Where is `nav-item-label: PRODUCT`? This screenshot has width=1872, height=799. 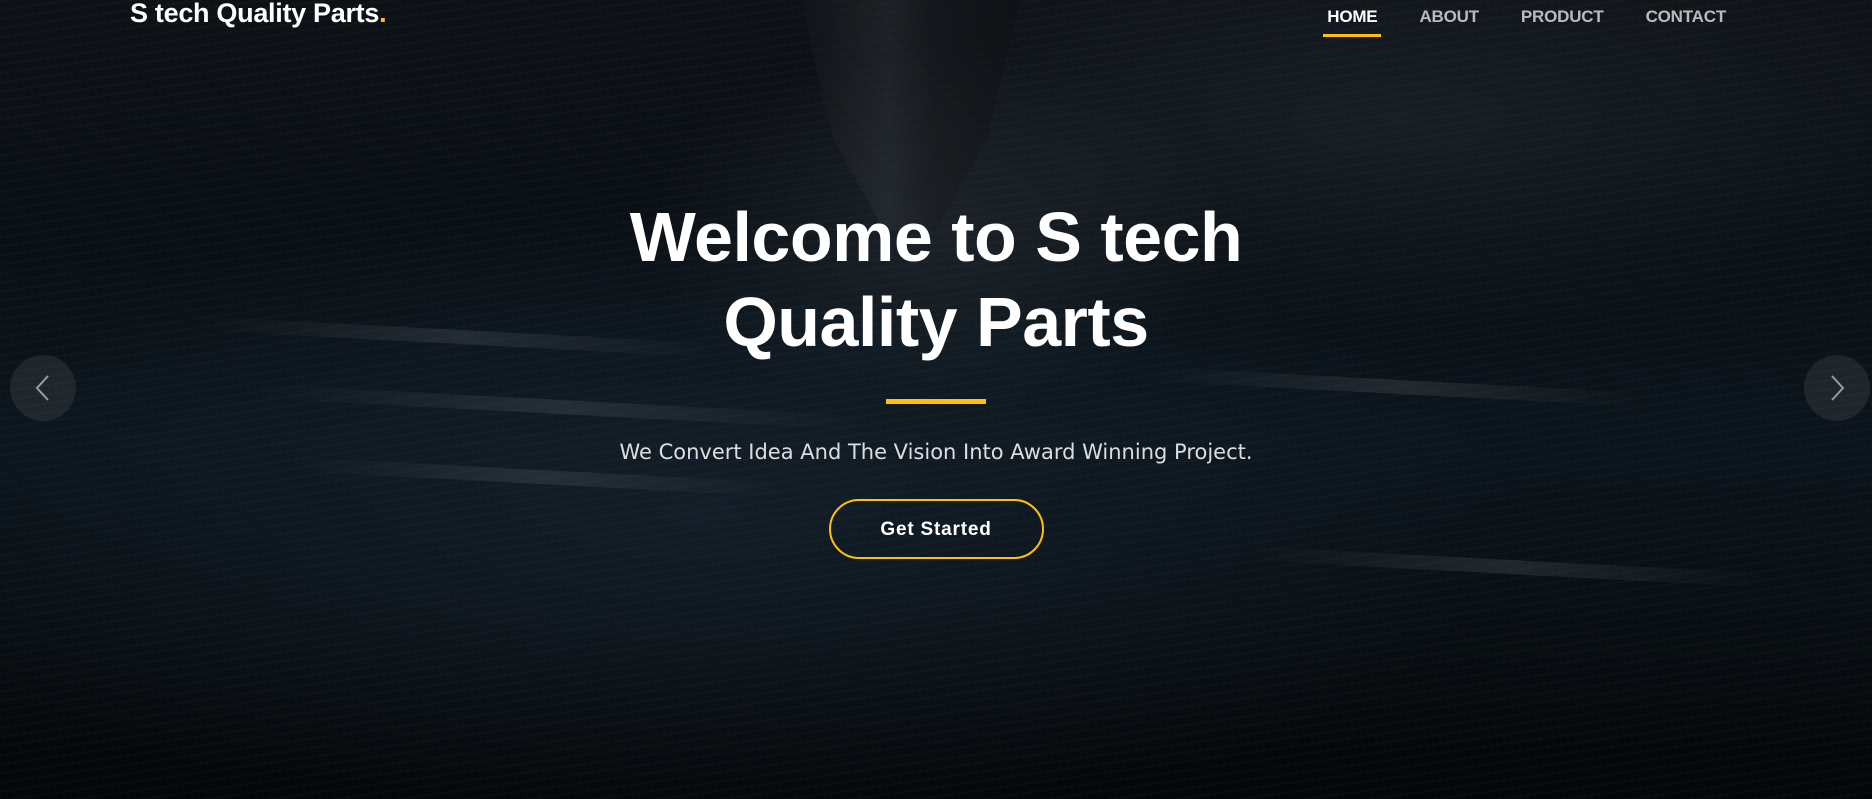
nav-item-label: PRODUCT is located at coordinates (1562, 16).